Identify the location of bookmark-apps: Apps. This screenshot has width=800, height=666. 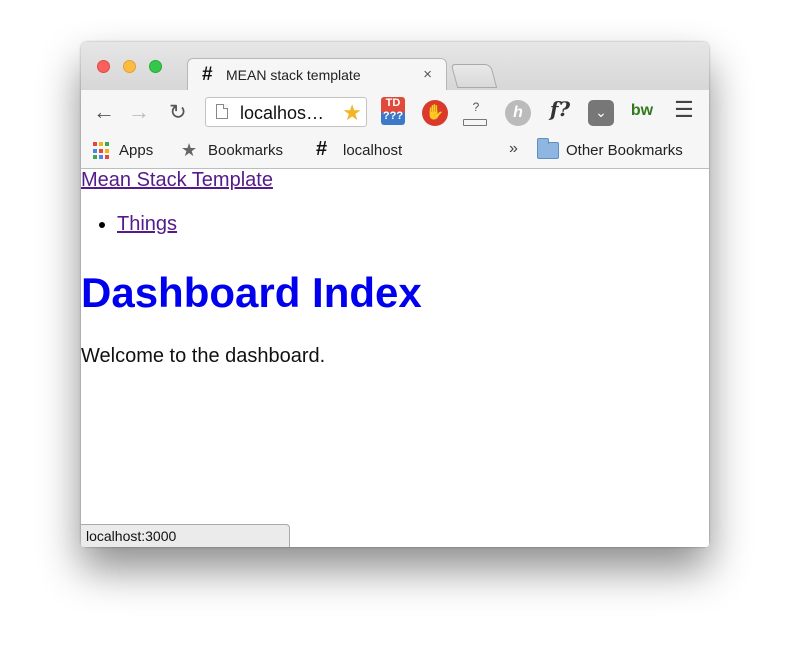
(136, 150).